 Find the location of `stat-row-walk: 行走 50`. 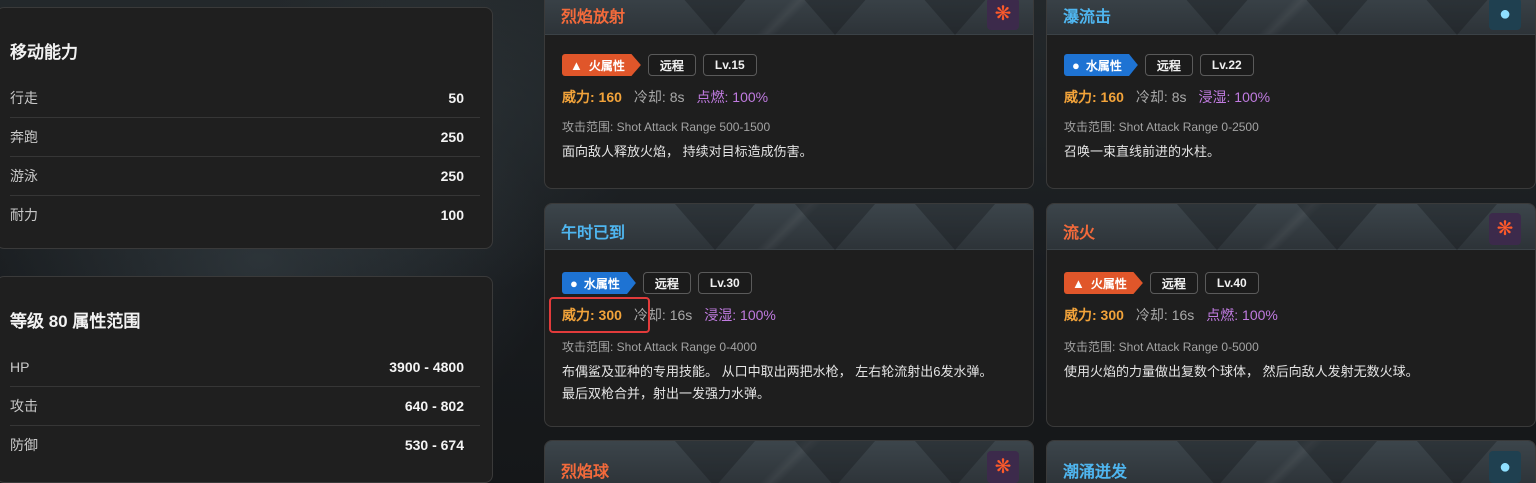

stat-row-walk: 行走 50 is located at coordinates (245, 97).